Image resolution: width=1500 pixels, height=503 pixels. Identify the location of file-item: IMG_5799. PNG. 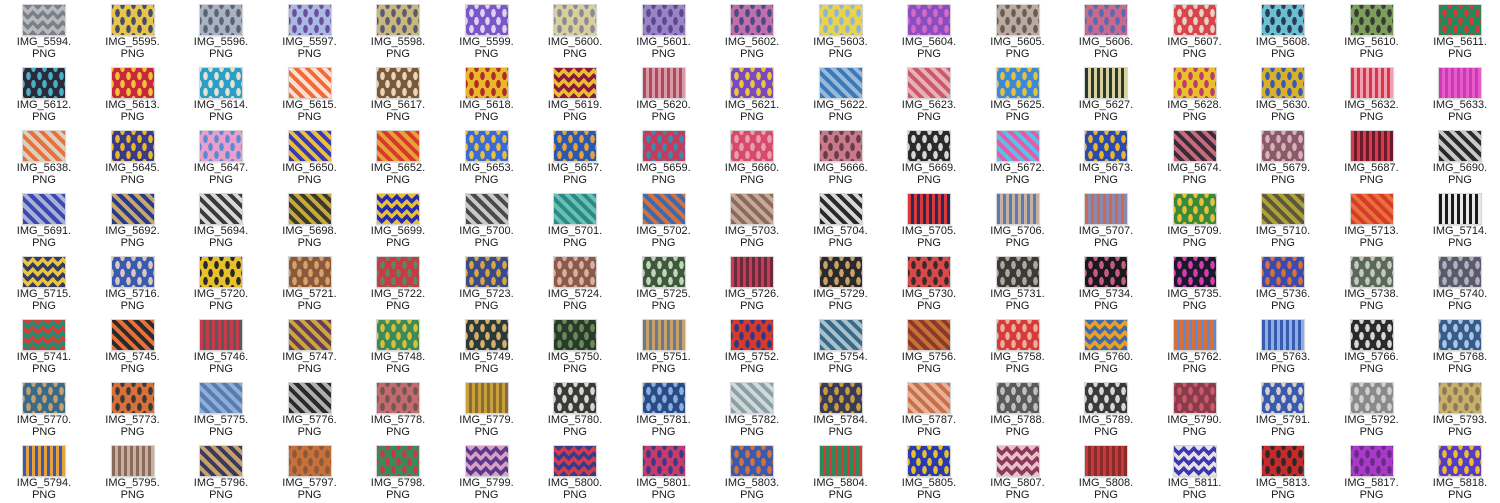
(487, 472).